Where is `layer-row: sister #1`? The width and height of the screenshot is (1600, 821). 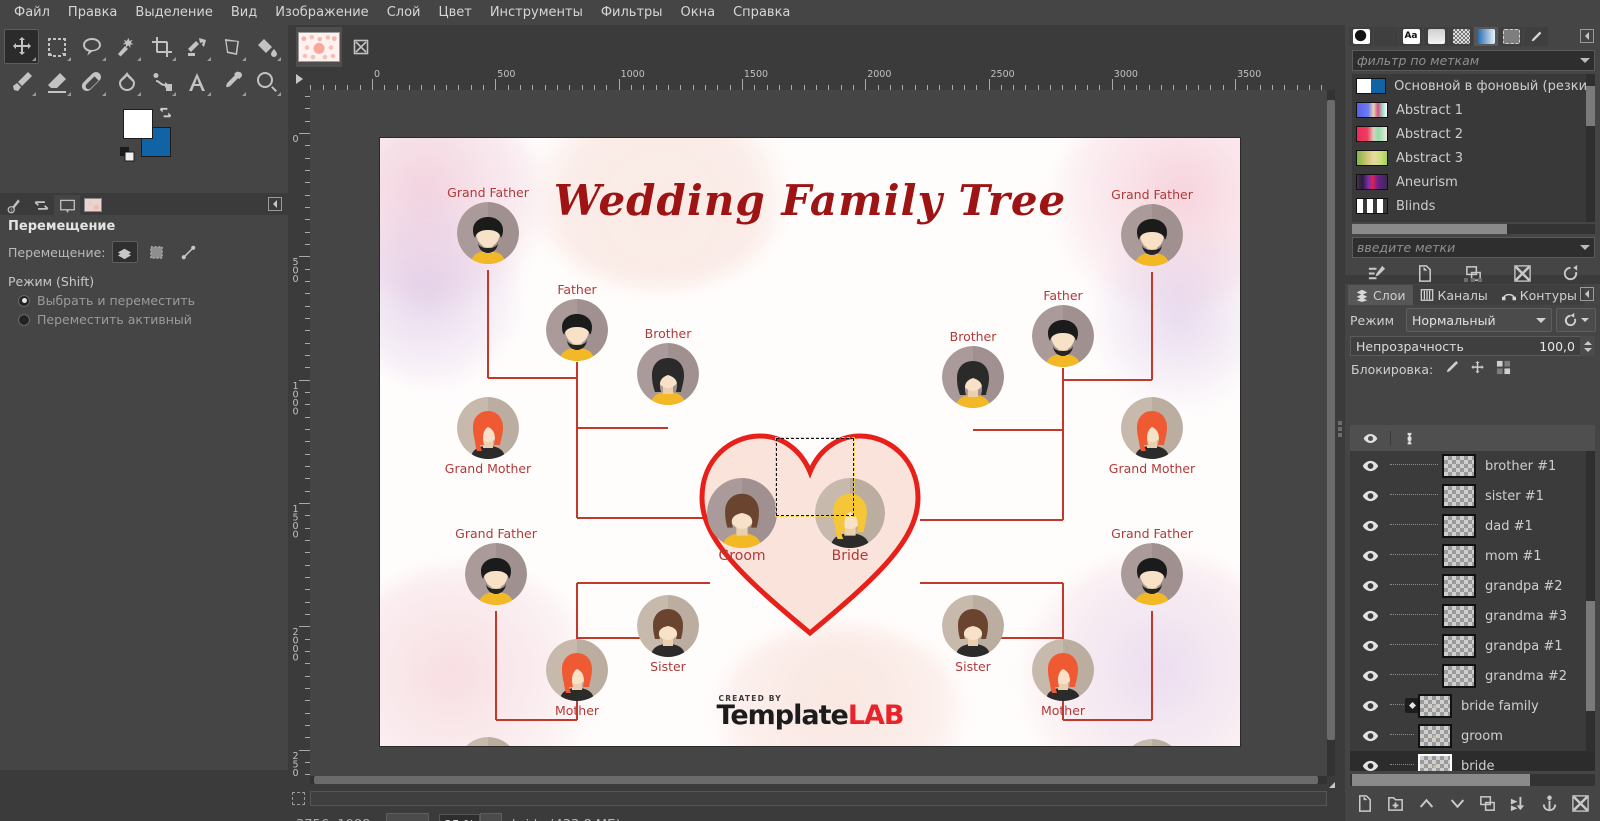
layer-row: sister #1 is located at coordinates (1472, 496).